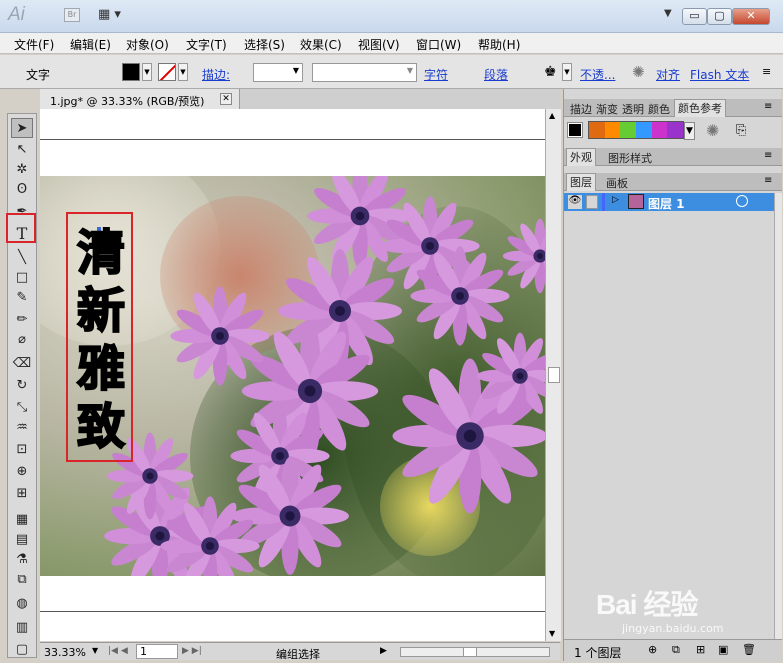 This screenshot has height=663, width=783. I want to click on new-sublayer-icon: ⊞, so click(700, 649).